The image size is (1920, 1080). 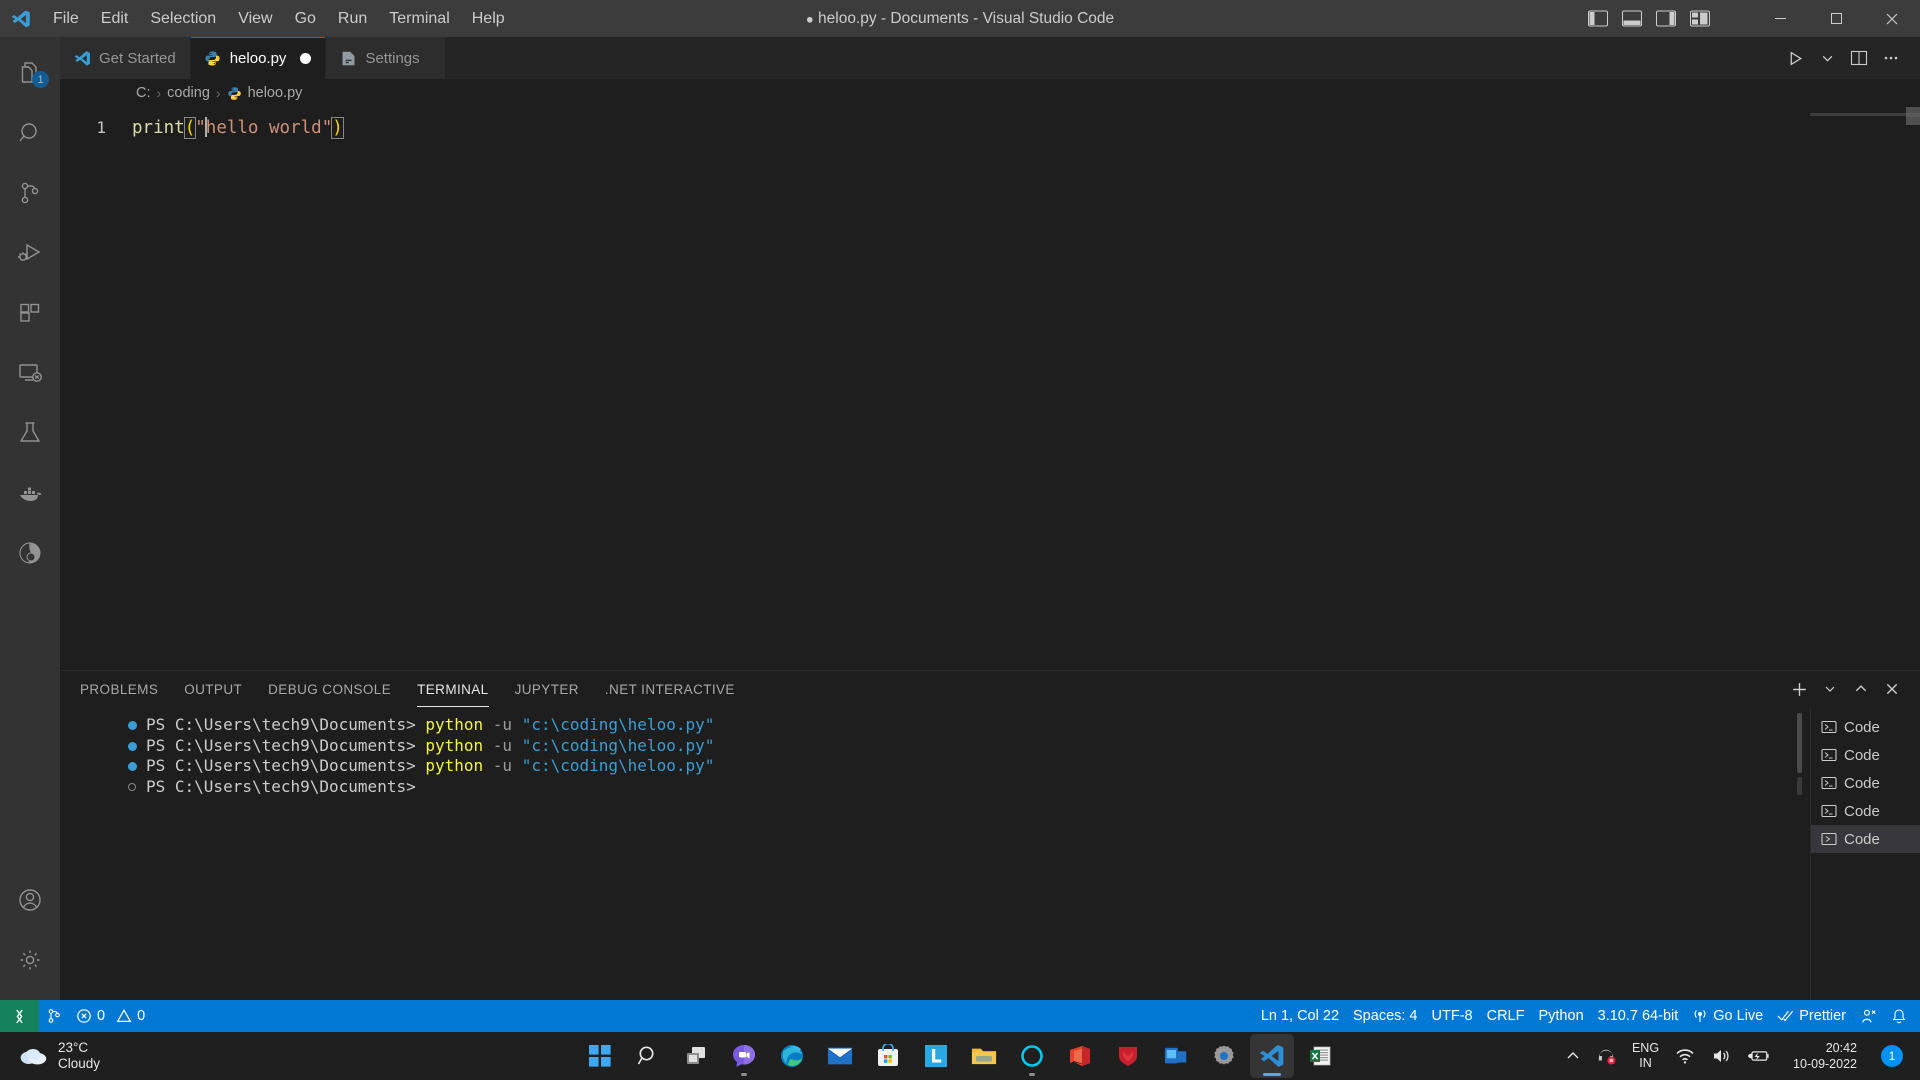 What do you see at coordinates (30, 373) in the screenshot?
I see `sidebar-item-remote-explorer` at bounding box center [30, 373].